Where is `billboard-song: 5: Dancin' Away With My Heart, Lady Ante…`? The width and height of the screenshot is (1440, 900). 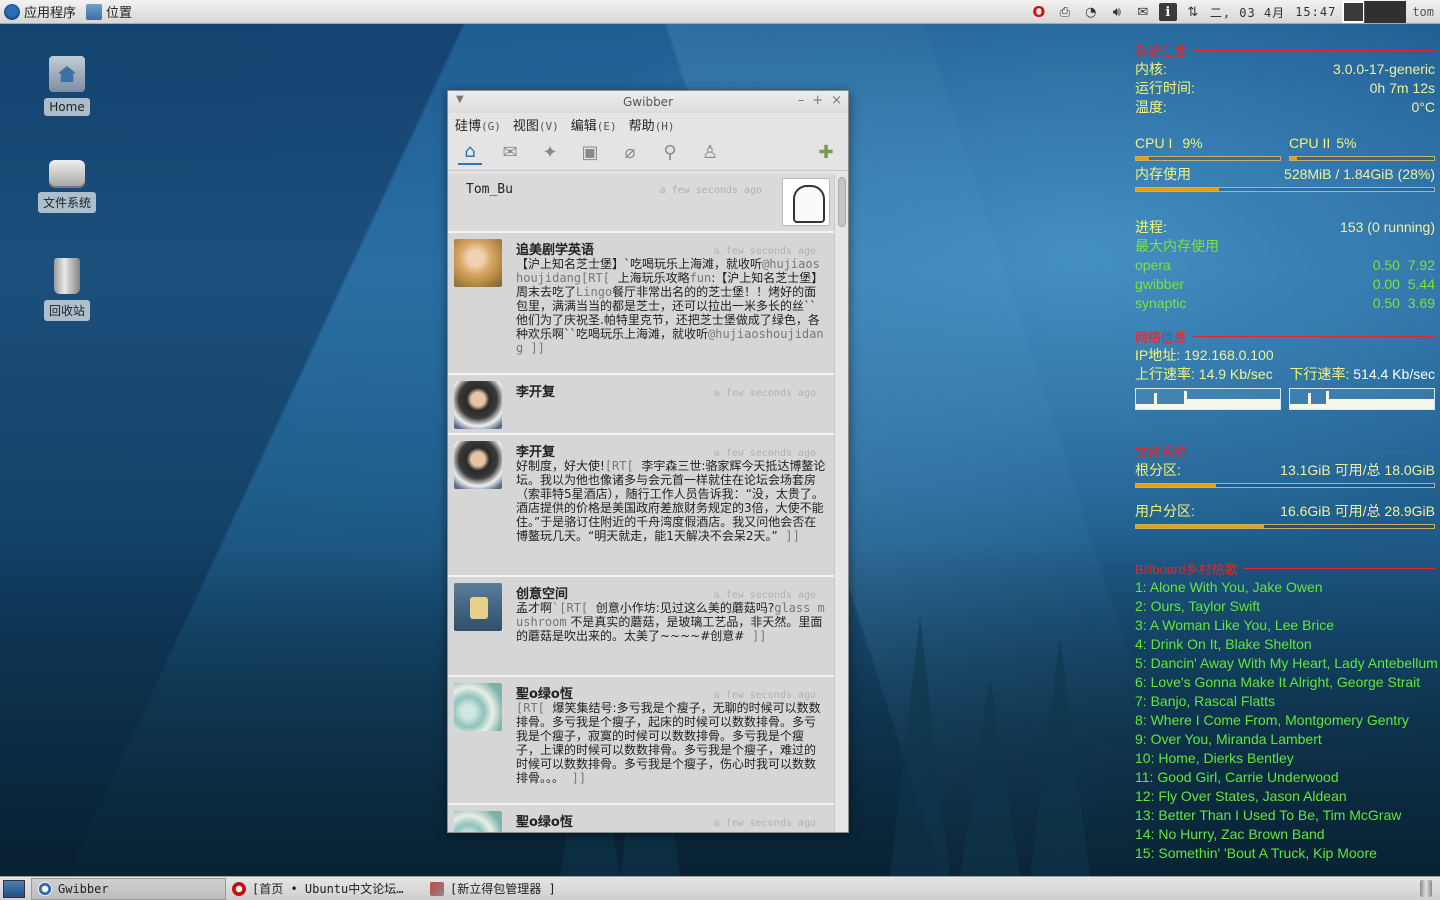 billboard-song: 5: Dancin' Away With My Heart, Lady Ante… is located at coordinates (1286, 663).